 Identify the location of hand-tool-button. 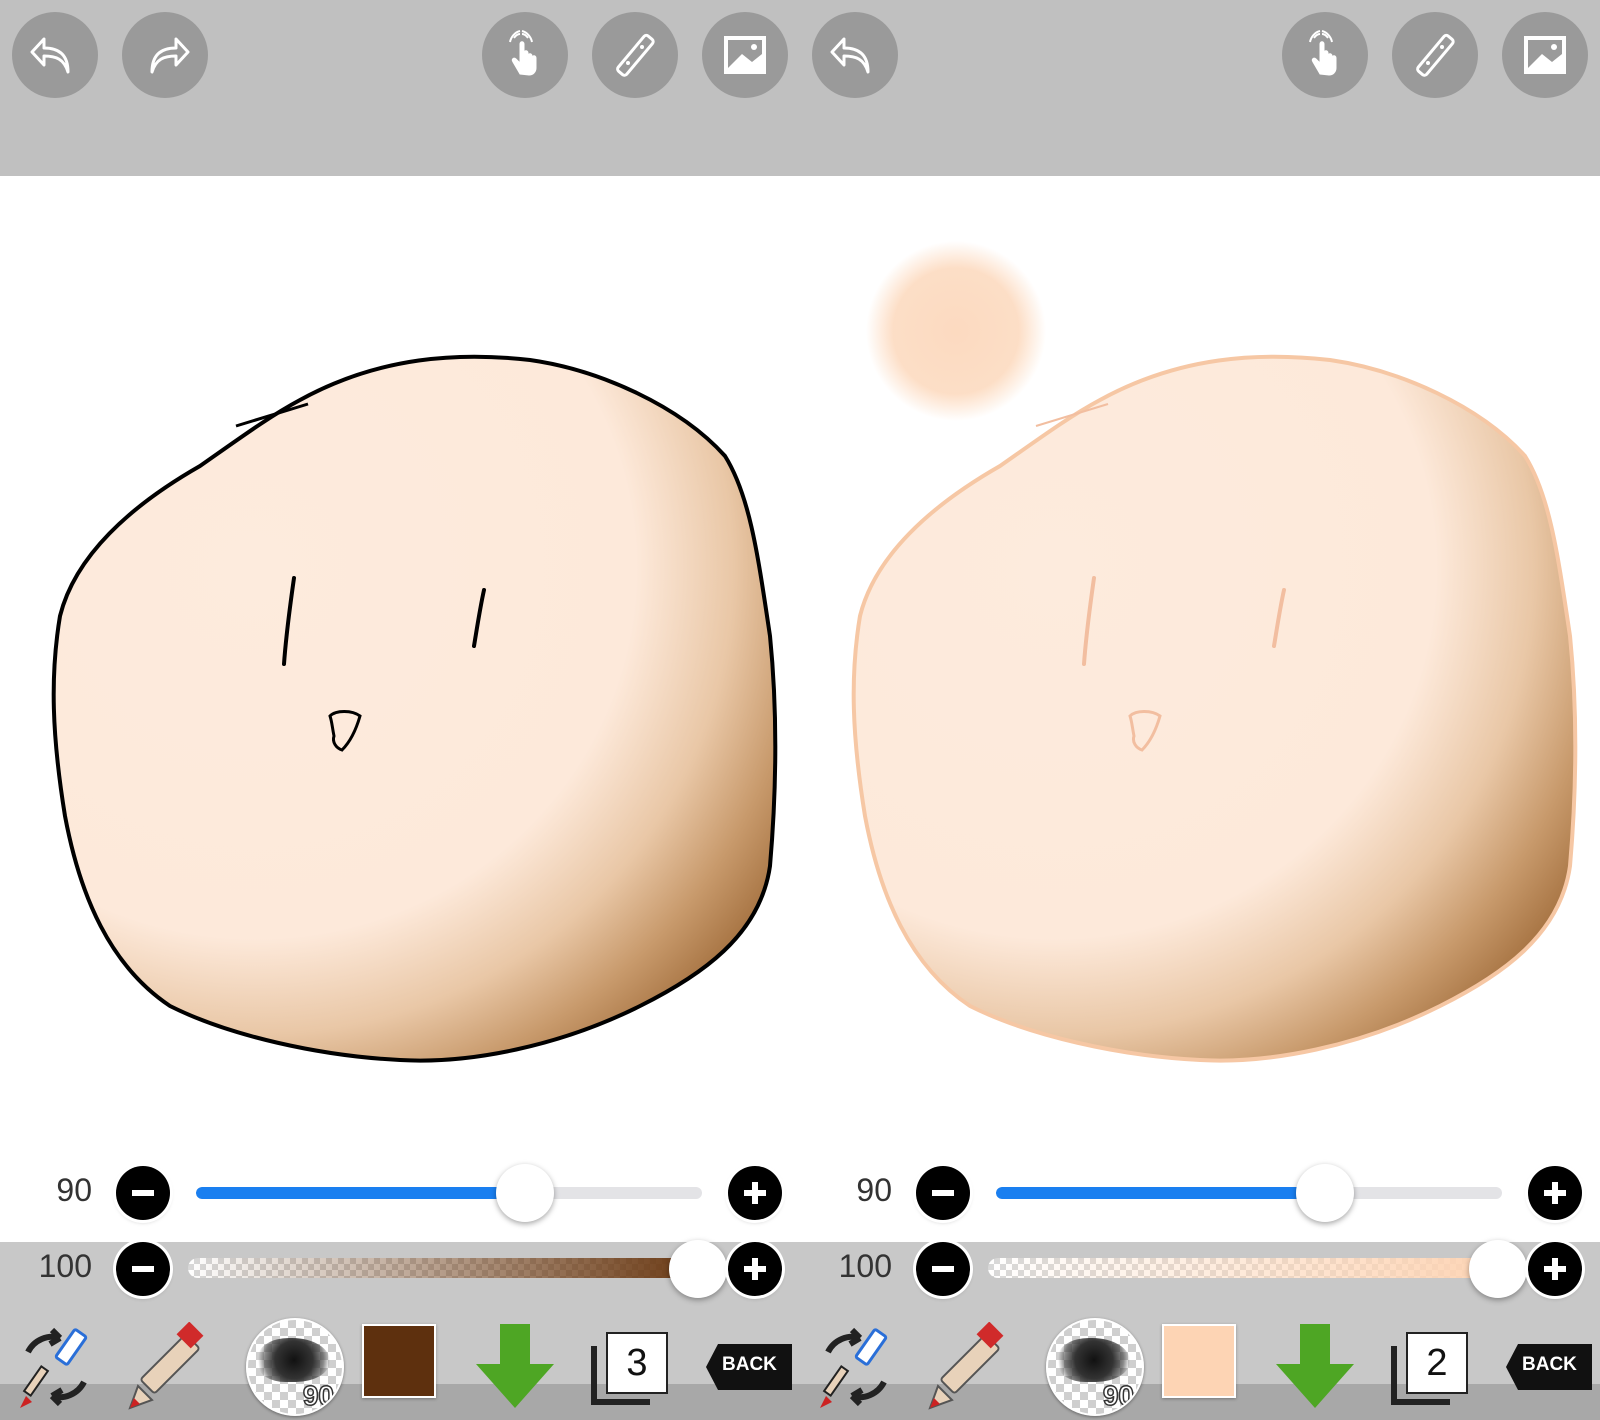
(525, 55).